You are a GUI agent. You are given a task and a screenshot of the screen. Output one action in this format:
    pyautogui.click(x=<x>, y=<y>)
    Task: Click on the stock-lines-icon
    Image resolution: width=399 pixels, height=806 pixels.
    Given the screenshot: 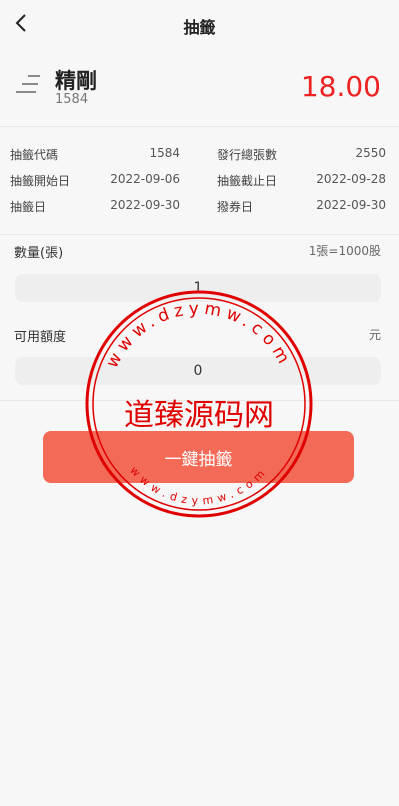 What is the action you would take?
    pyautogui.click(x=28, y=84)
    